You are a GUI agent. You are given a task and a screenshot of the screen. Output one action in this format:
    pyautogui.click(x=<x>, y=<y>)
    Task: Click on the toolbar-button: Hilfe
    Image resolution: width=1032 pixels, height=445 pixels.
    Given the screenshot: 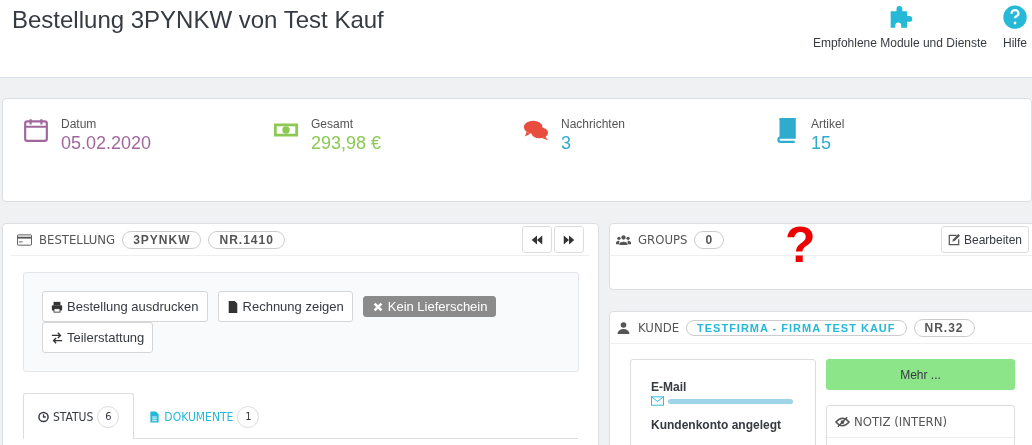 What is the action you would take?
    pyautogui.click(x=1015, y=39)
    